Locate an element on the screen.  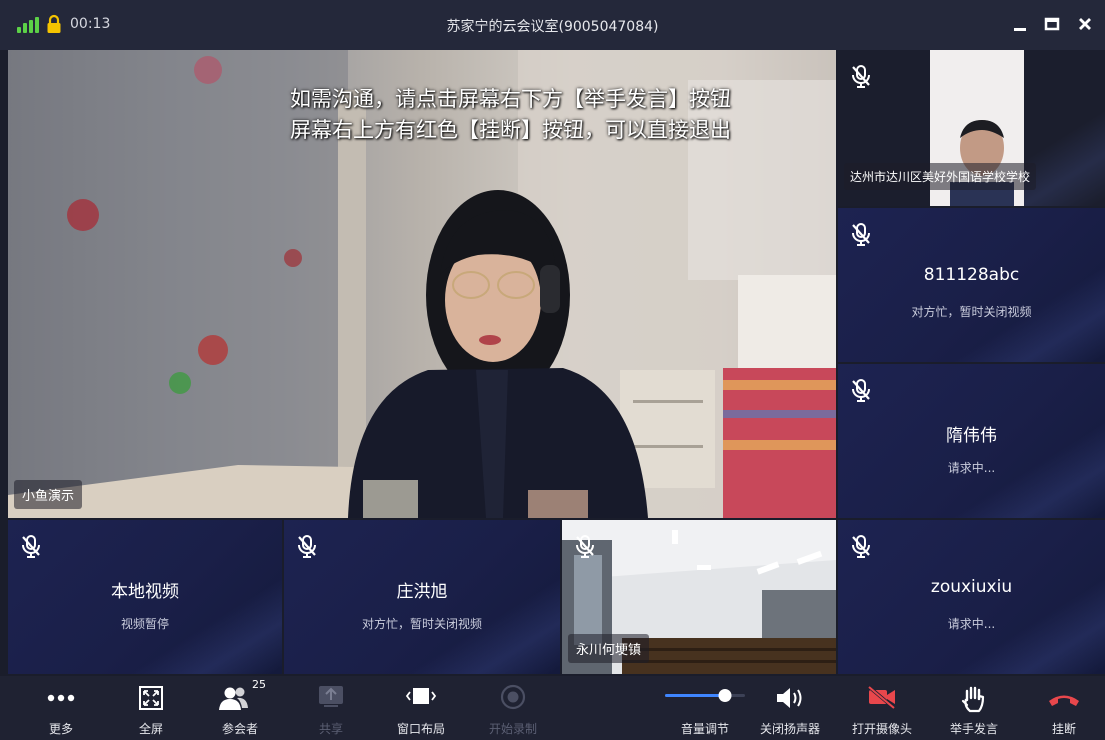
maximize-button is located at coordinates (1052, 24).